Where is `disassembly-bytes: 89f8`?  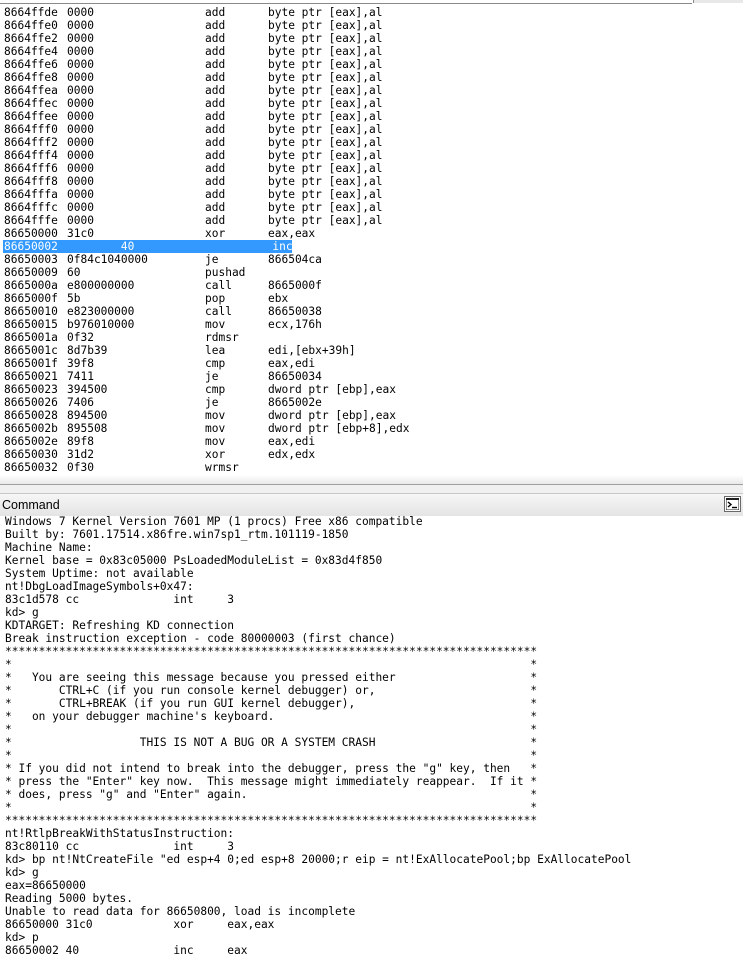
disassembly-bytes: 89f8 is located at coordinates (80, 441).